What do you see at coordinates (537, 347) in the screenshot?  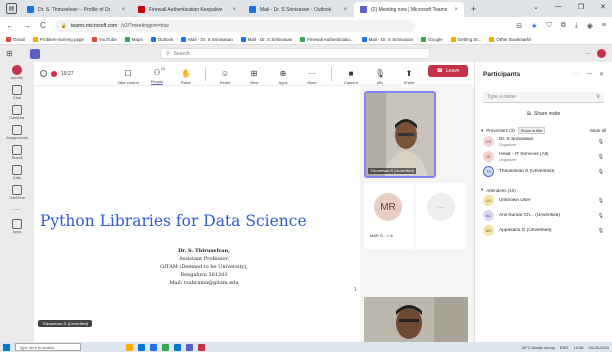 I see `weather-text: 29°C Mostly sunny` at bounding box center [537, 347].